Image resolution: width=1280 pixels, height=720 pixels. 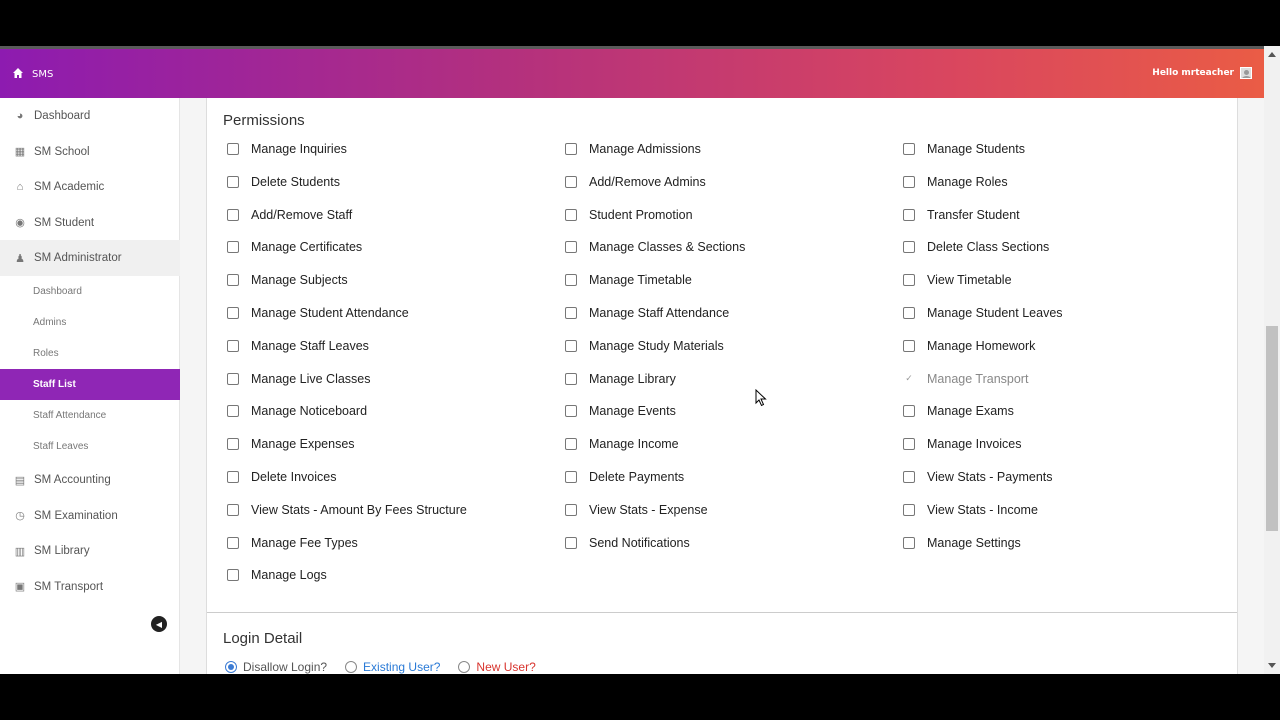 I want to click on permission-student-promotion: Student Promotion, so click(x=629, y=215).